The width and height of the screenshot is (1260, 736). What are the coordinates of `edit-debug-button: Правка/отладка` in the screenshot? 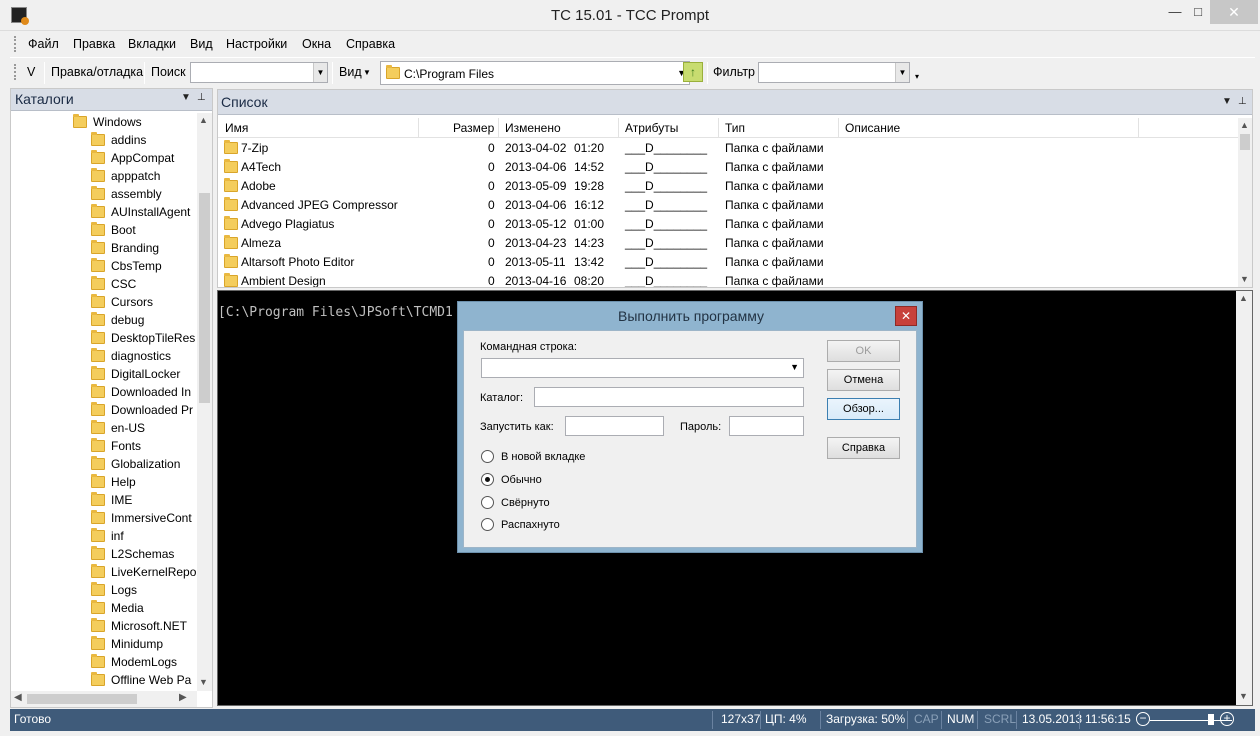 It's located at (97, 72).